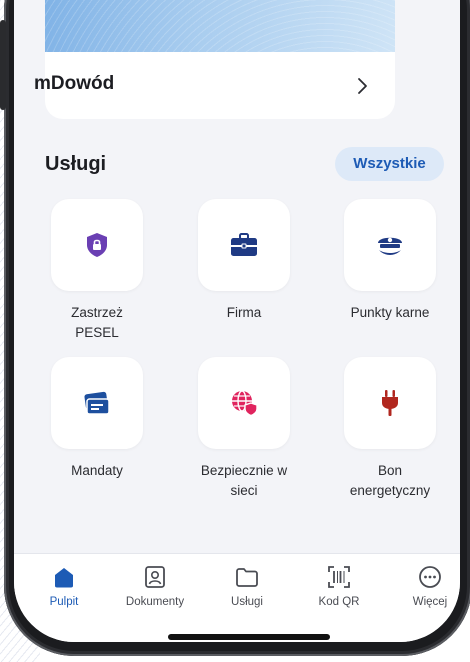  I want to click on service-tile-mandaty: Mandaty, so click(97, 437).